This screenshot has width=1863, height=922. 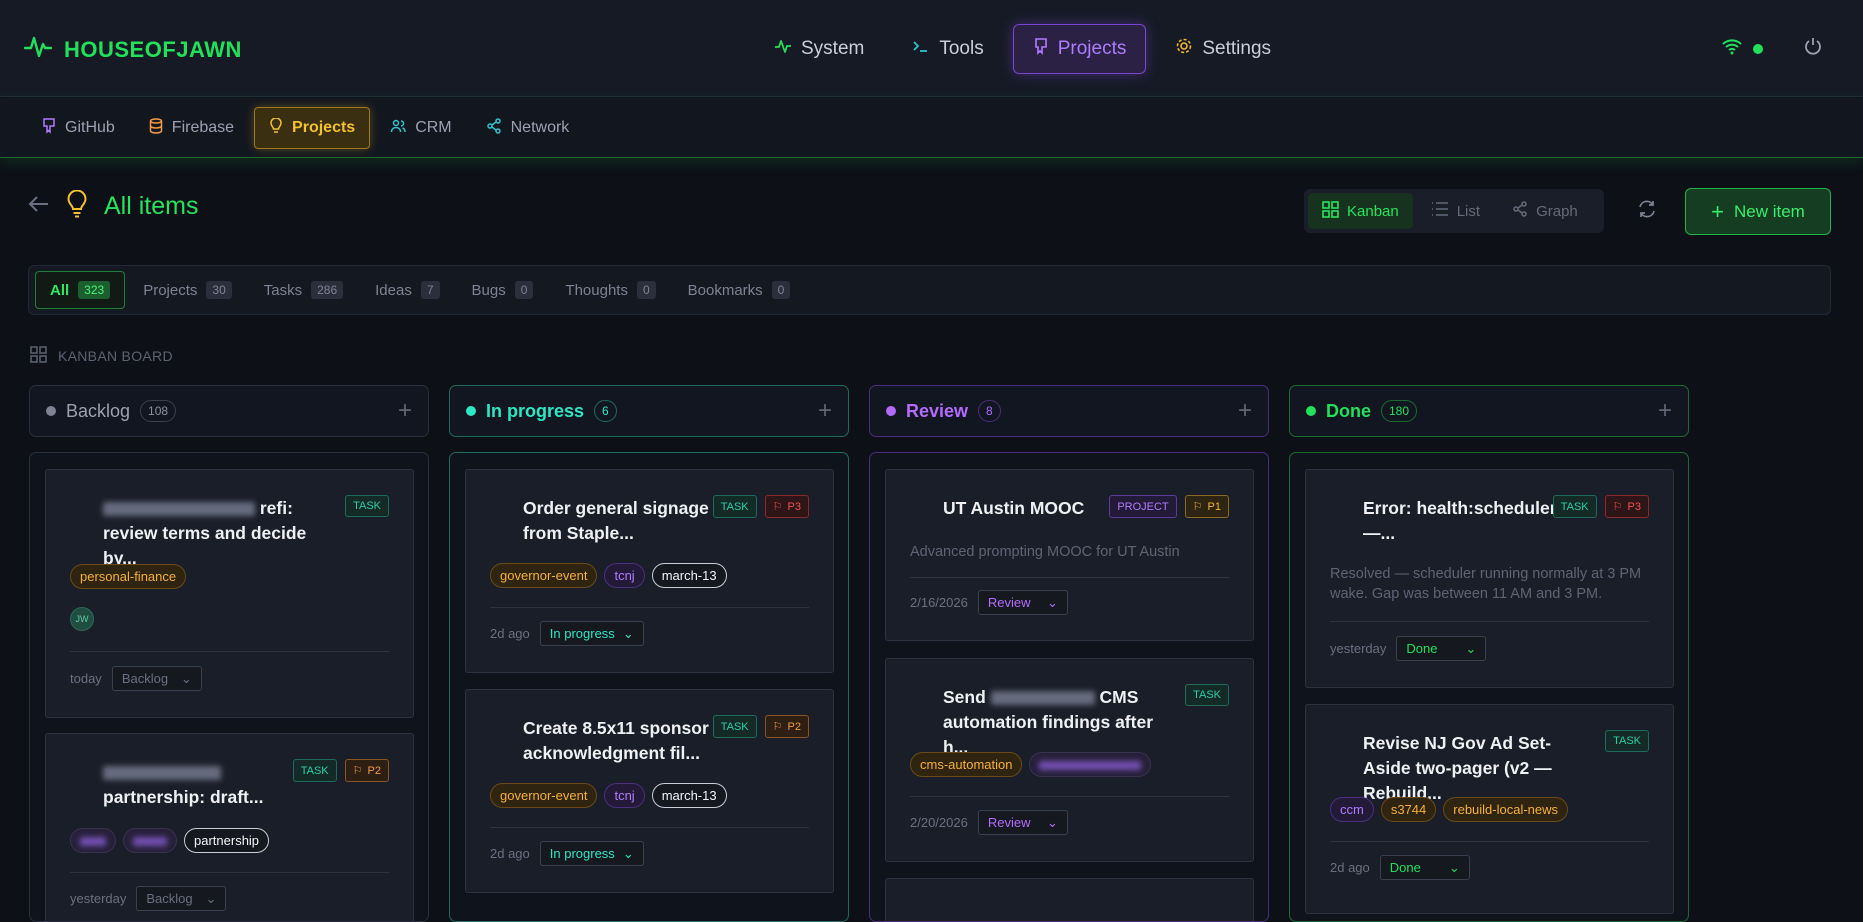 I want to click on terminal-icon, so click(x=921, y=49).